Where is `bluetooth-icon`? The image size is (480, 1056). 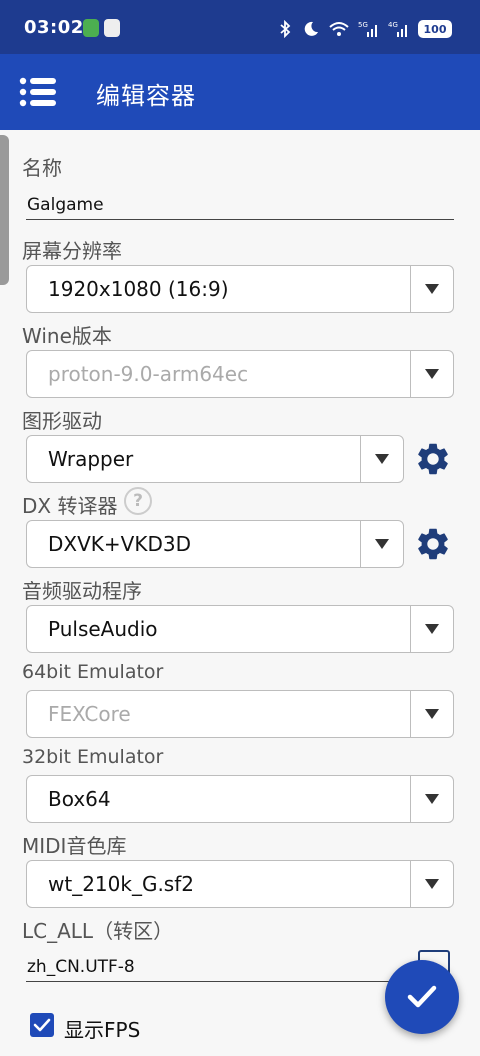
bluetooth-icon is located at coordinates (285, 29).